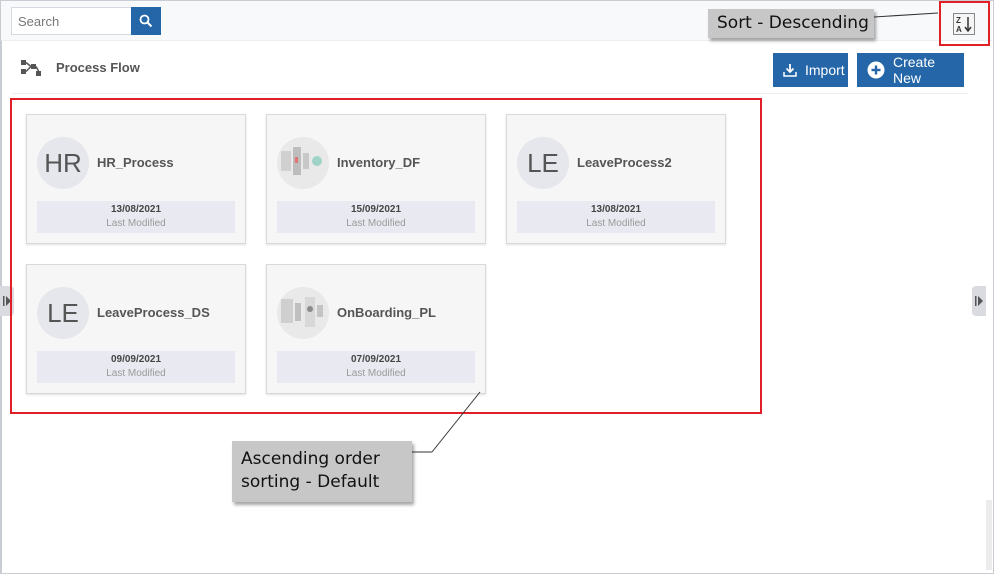 The width and height of the screenshot is (994, 574). What do you see at coordinates (376, 209) in the screenshot?
I see `card-date: 15/09/2021` at bounding box center [376, 209].